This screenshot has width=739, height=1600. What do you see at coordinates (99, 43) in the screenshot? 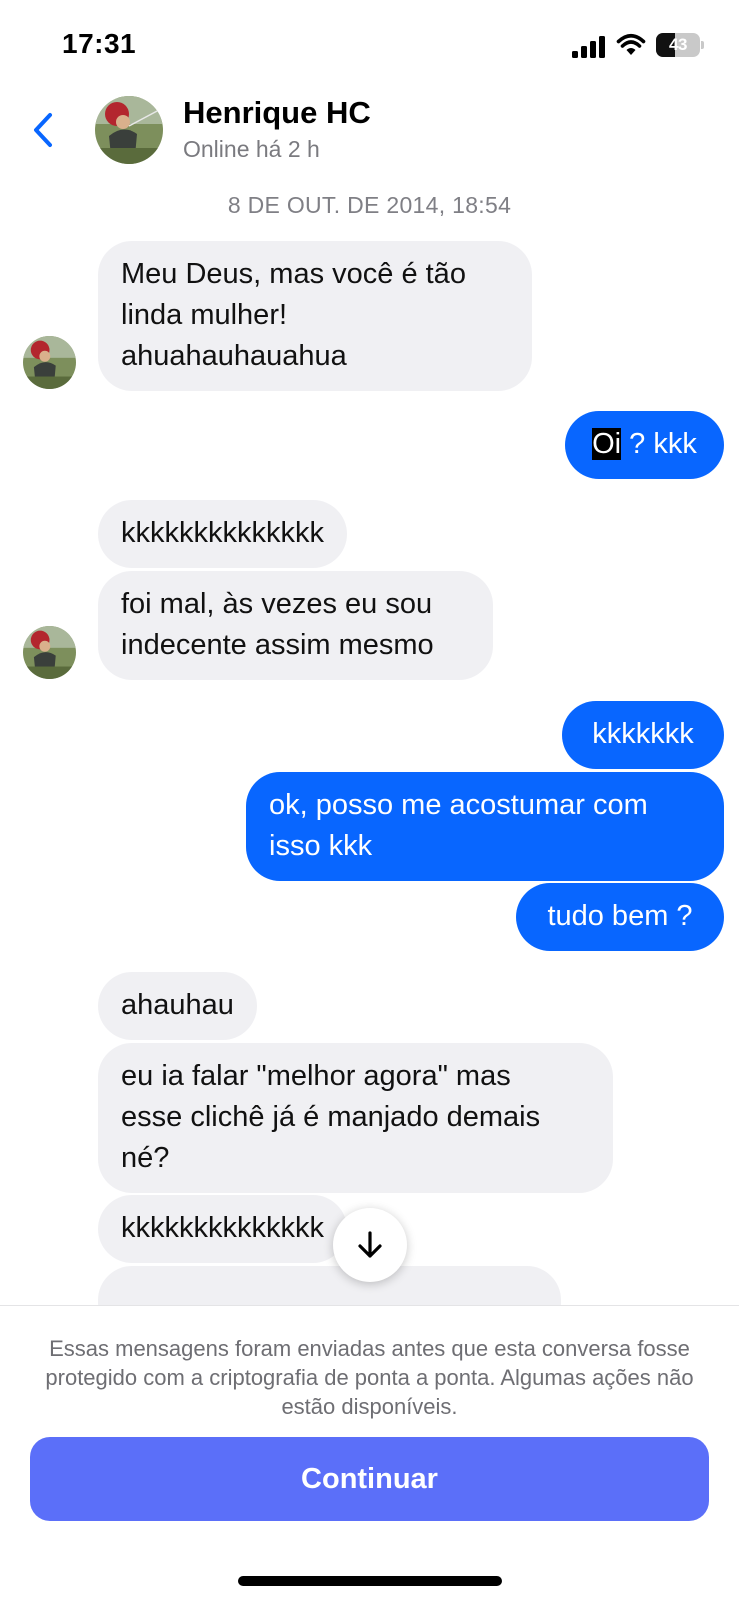
I see `status-time: 17:31` at bounding box center [99, 43].